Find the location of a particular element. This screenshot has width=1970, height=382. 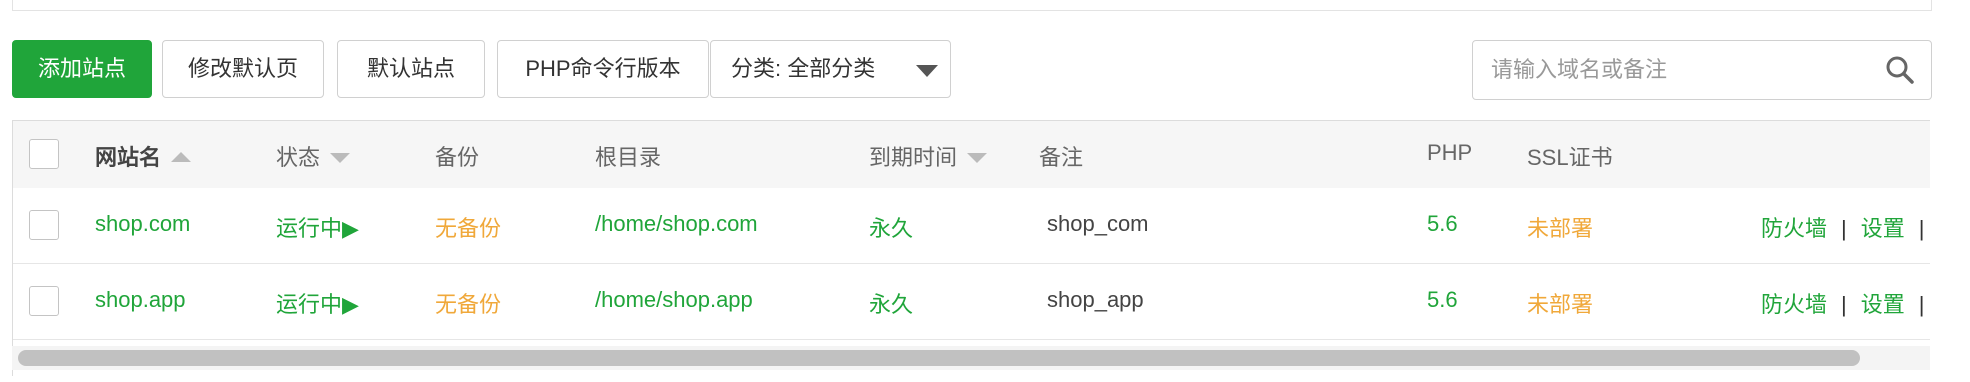

site-name-link: shop.app is located at coordinates (140, 300).